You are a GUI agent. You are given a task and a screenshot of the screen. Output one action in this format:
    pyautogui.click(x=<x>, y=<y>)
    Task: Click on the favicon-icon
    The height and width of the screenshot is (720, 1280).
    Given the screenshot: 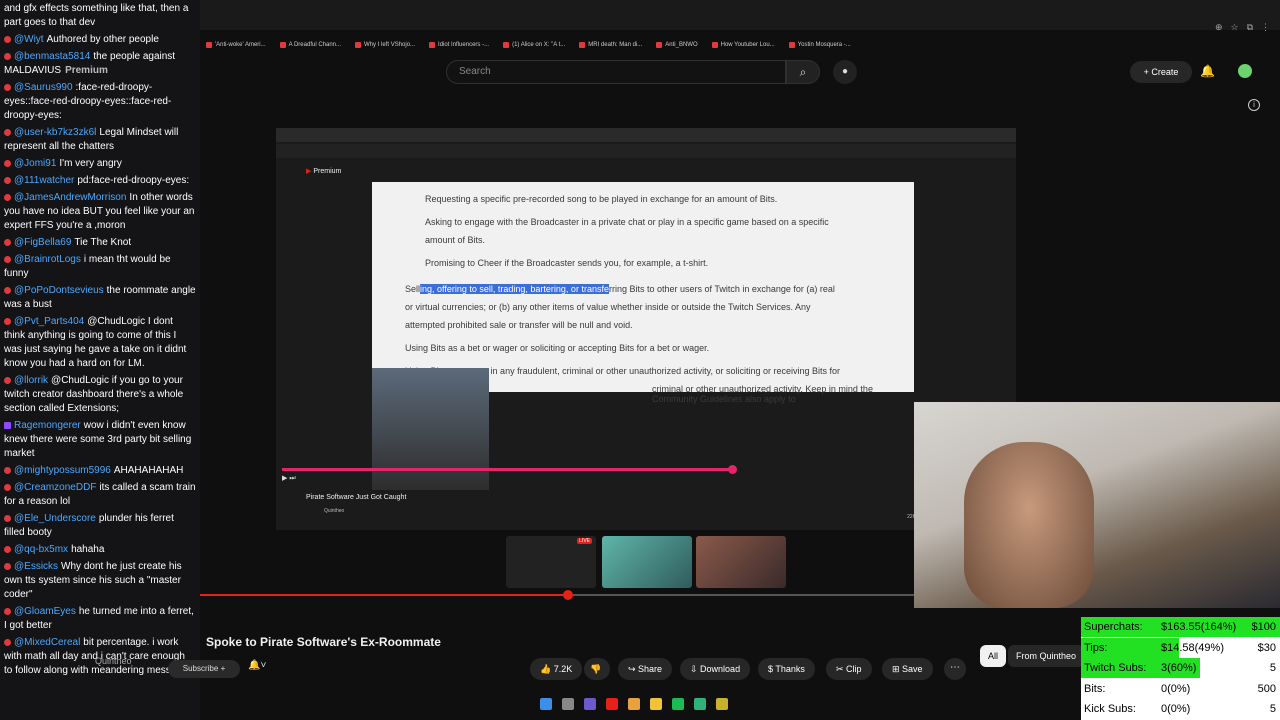 What is the action you would take?
    pyautogui.click(x=791, y=45)
    